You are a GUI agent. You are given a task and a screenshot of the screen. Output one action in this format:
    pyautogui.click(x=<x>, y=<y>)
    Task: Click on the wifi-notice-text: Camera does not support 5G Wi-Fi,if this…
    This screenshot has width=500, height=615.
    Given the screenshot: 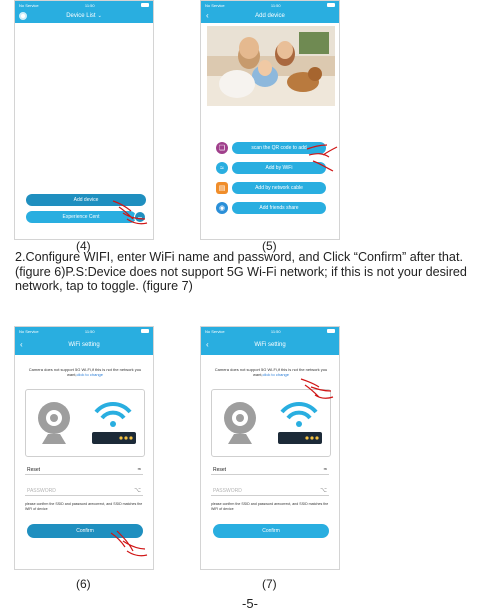 What is the action you would take?
    pyautogui.click(x=85, y=372)
    